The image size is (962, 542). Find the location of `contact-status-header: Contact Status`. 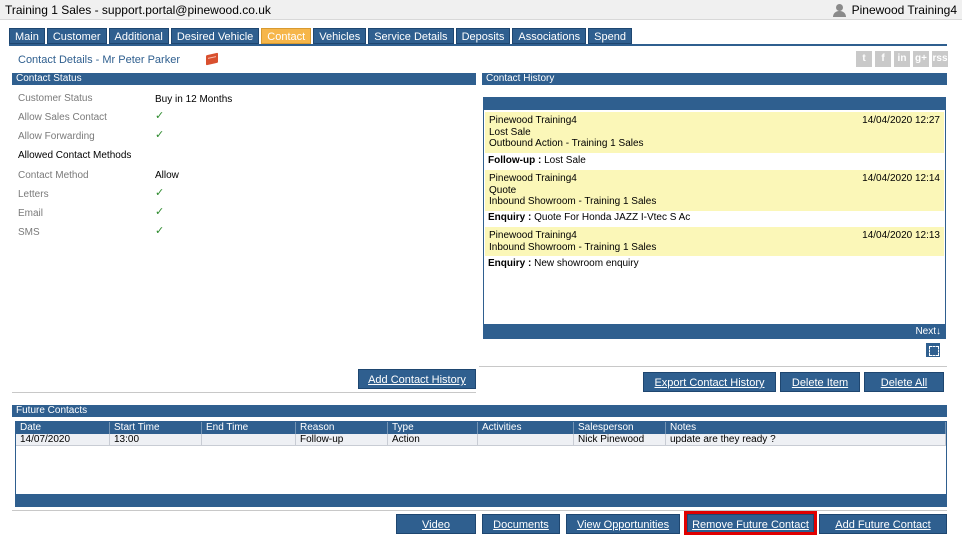

contact-status-header: Contact Status is located at coordinates (244, 79).